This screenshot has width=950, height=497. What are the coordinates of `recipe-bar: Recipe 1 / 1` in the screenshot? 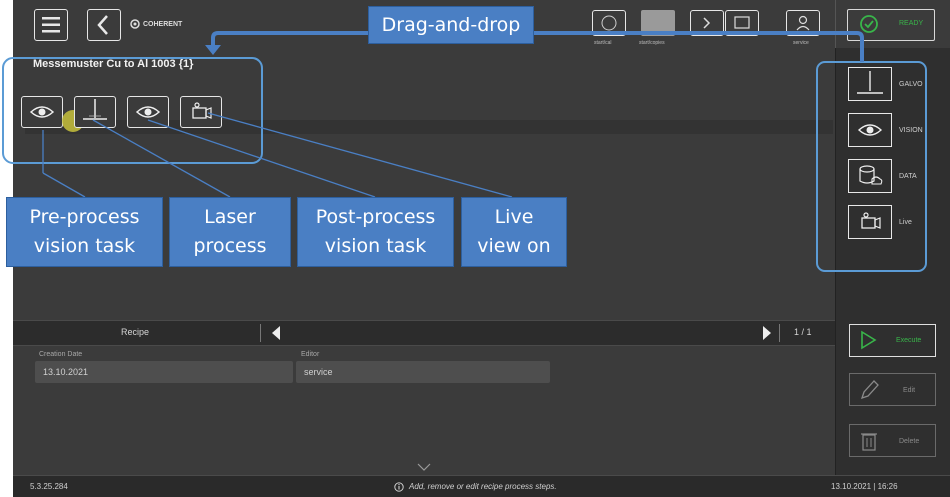 It's located at (424, 333).